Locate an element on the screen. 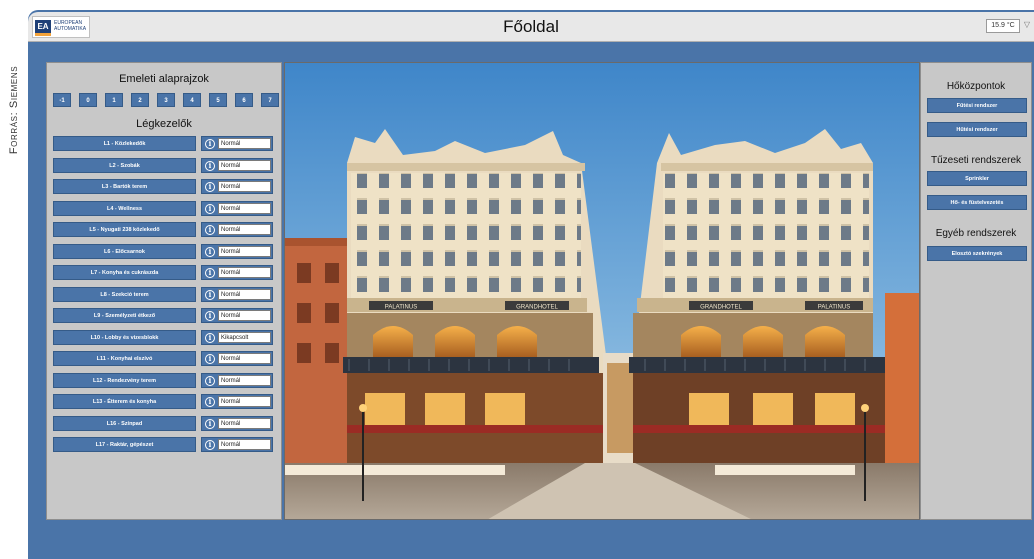 This screenshot has width=1034, height=559. right-hotel-building: GRANDHOTEL PALATINUS is located at coordinates (758, 296).